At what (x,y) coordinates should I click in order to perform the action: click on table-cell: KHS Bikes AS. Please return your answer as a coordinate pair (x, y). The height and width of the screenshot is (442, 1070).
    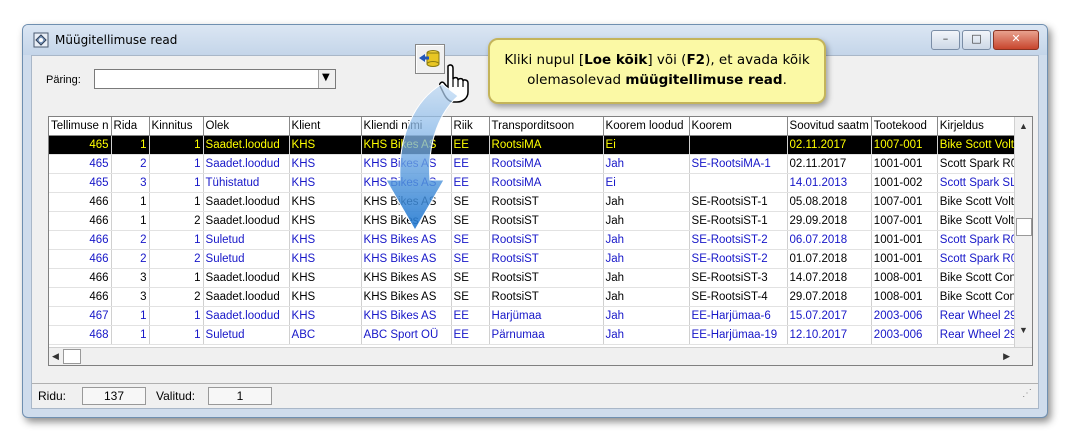
    Looking at the image, I should click on (406, 316).